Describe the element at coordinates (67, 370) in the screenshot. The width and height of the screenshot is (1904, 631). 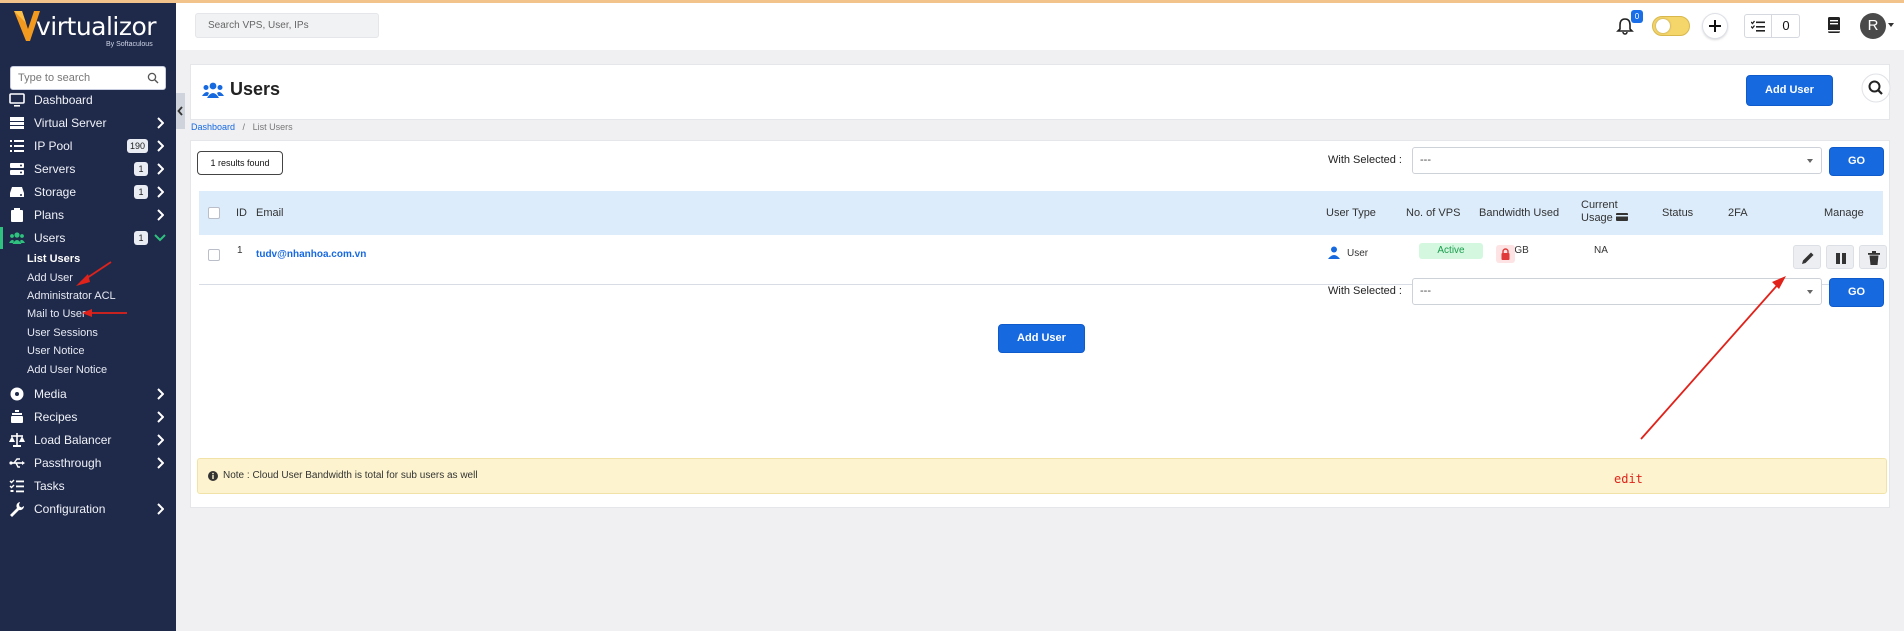
I see `submenu-add-user-notice: Add User Notice` at that location.